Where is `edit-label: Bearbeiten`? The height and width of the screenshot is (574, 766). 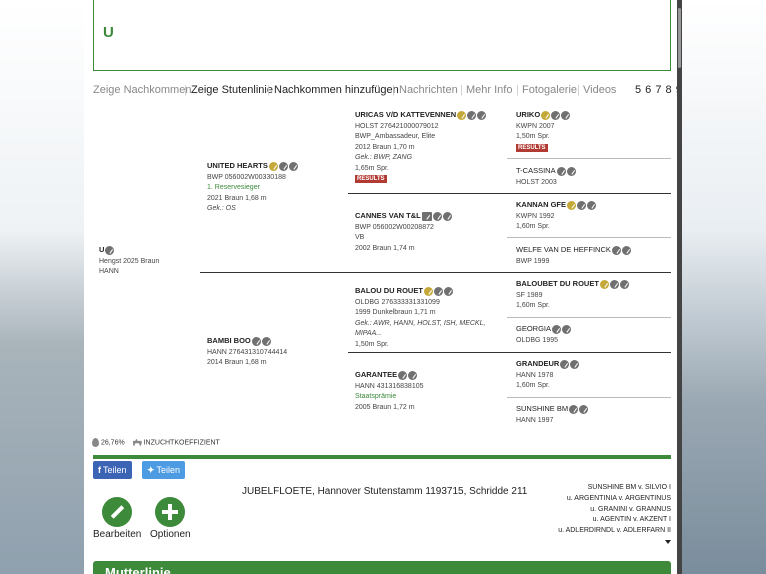
edit-label: Bearbeiten is located at coordinates (117, 534).